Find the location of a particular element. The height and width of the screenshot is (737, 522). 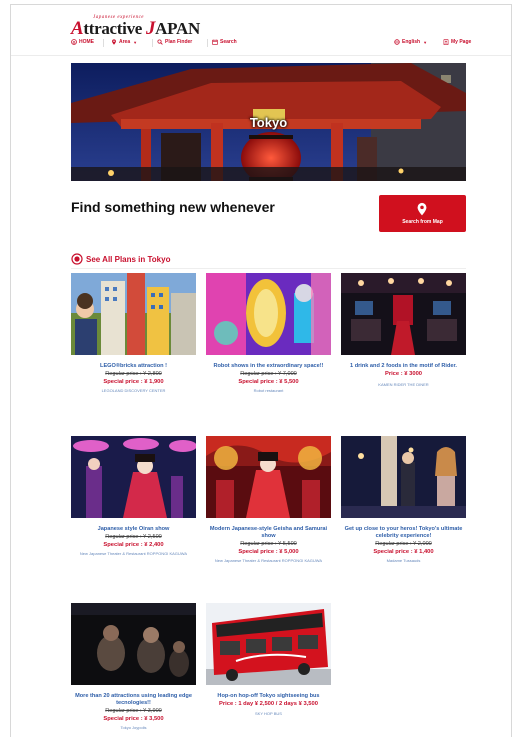

search-from-map-label: Search from Map is located at coordinates (422, 222).